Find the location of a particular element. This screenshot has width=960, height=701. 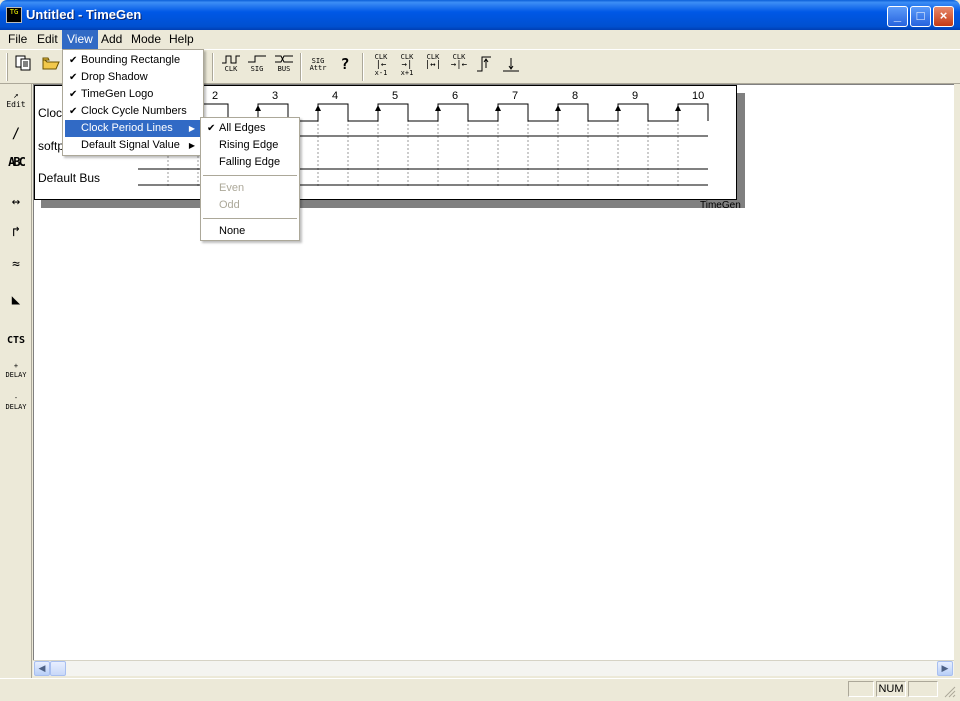

arrow-tool: ↔ is located at coordinates (16, 208).